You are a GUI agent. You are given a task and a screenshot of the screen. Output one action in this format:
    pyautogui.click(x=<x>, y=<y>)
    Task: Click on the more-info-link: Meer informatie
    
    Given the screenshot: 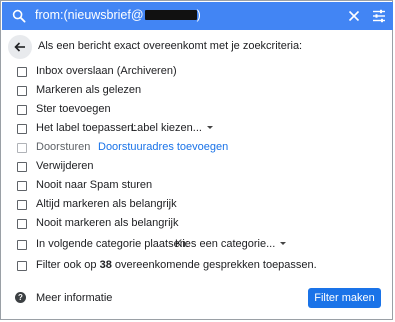 What is the action you would take?
    pyautogui.click(x=74, y=298)
    